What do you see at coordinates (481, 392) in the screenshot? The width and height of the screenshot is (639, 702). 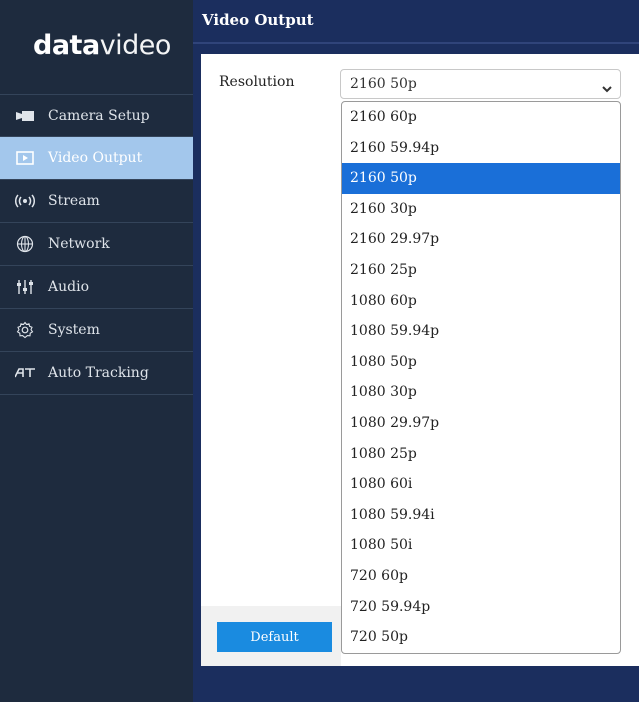 I see `resolution-option: 1080 30p` at bounding box center [481, 392].